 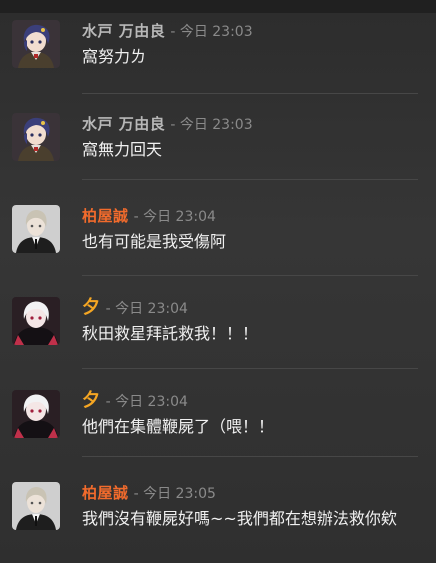 I want to click on message-text: 窩無力回天, so click(x=122, y=149).